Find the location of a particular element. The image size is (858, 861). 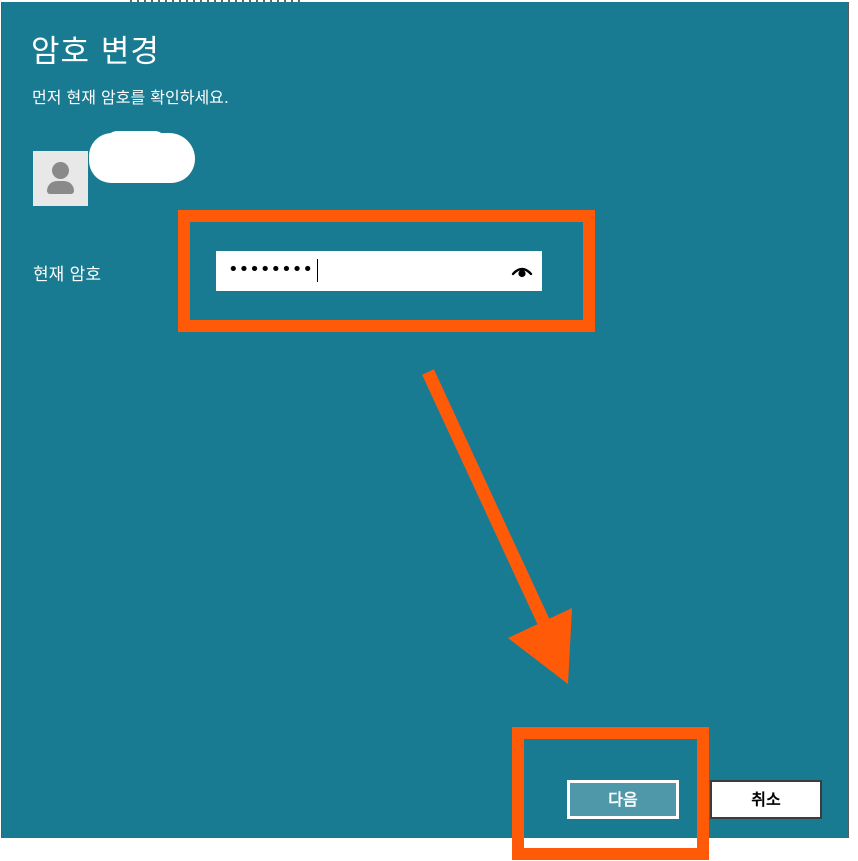

current-password-input: •••••••• is located at coordinates (379, 271).